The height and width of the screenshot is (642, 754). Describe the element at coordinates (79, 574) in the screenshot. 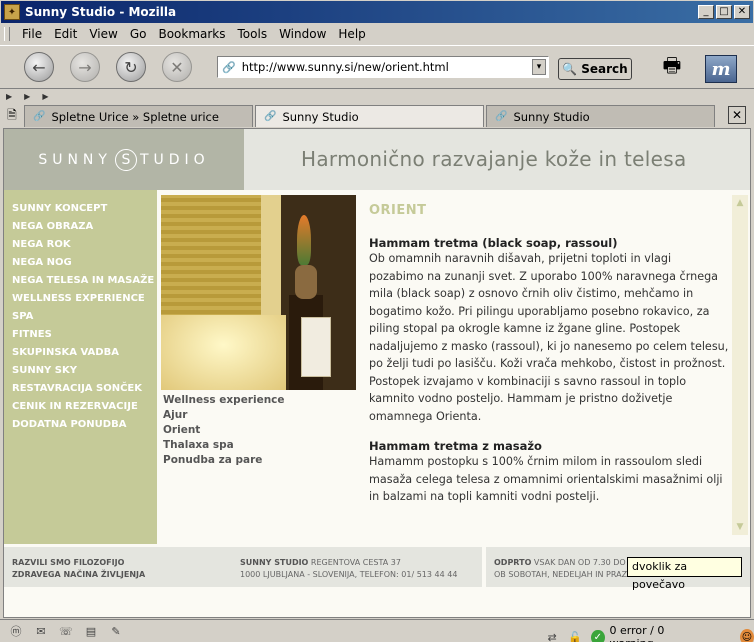

I see `footer-motto-line2: ZDRAVEGA NAČINA ŽIVLJENJA` at that location.